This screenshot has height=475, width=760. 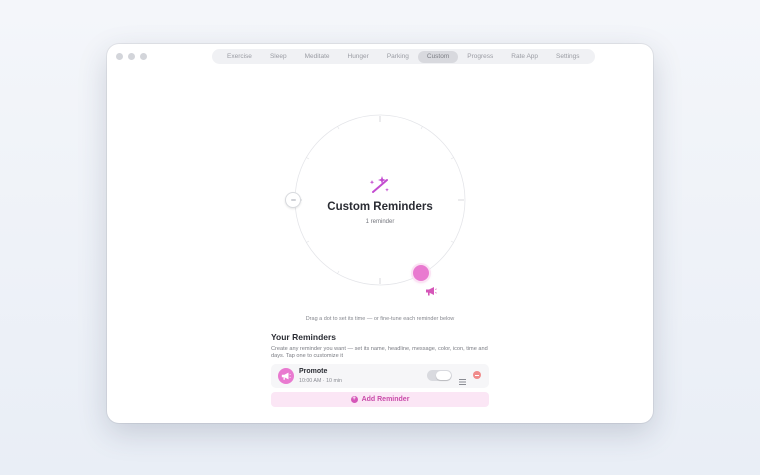 I want to click on tab-exercise: Exercise, so click(x=239, y=57).